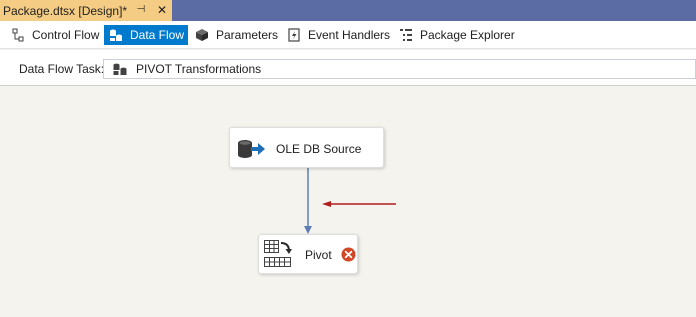  I want to click on data-flow-task-icon, so click(120, 69).